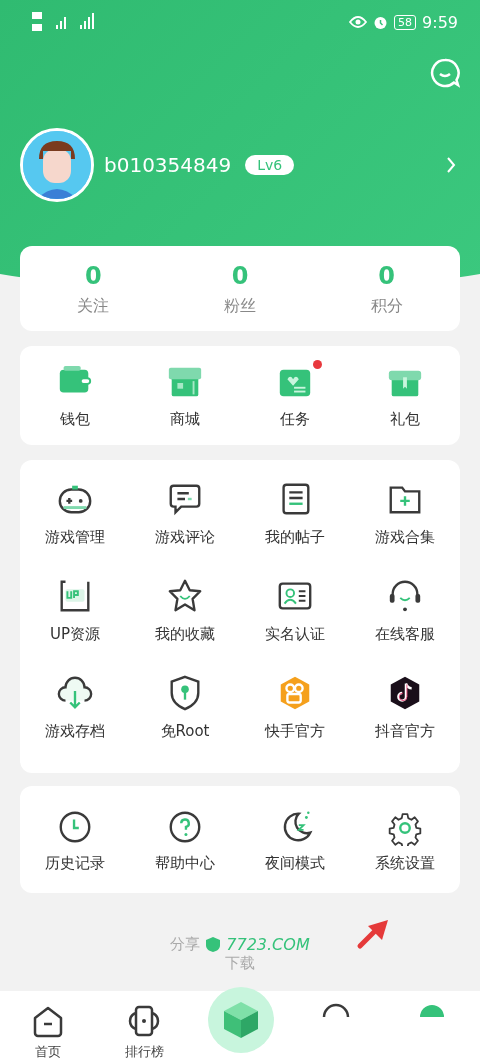 Image resolution: width=480 pixels, height=1061 pixels. What do you see at coordinates (373, 934) in the screenshot?
I see `arrow-annotation` at bounding box center [373, 934].